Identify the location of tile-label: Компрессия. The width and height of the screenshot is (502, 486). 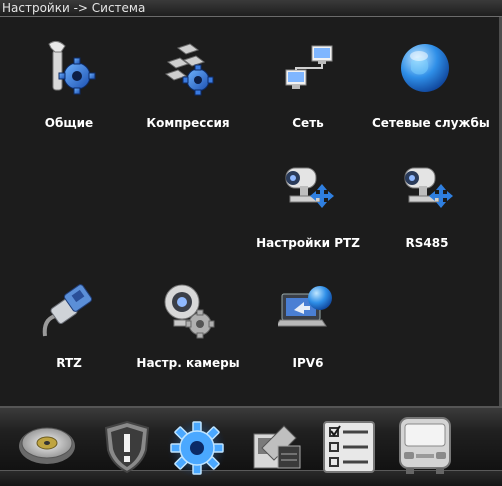
(188, 123).